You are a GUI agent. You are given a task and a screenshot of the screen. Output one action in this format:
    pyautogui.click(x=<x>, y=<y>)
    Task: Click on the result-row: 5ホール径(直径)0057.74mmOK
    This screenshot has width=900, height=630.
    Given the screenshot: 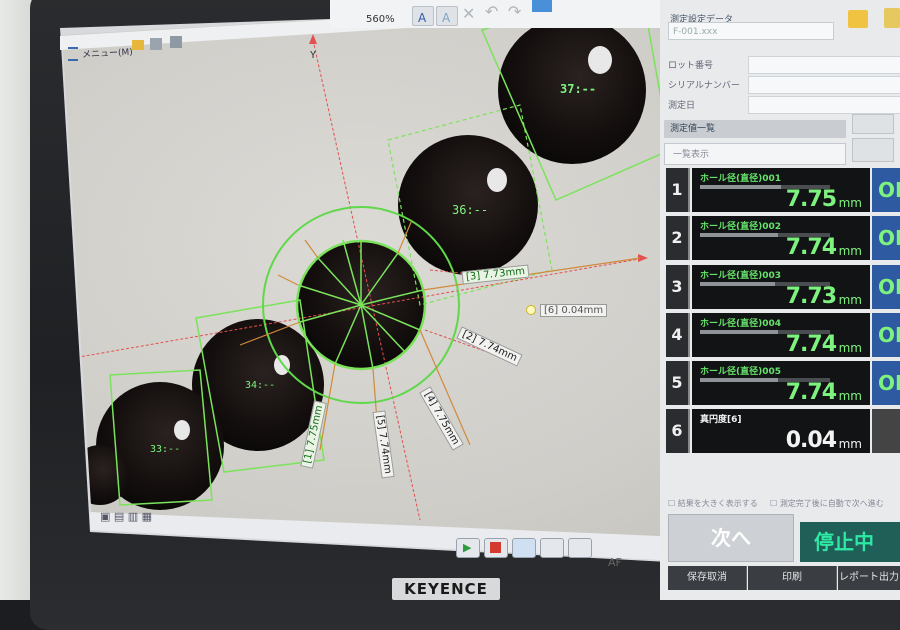 What is the action you would take?
    pyautogui.click(x=783, y=383)
    